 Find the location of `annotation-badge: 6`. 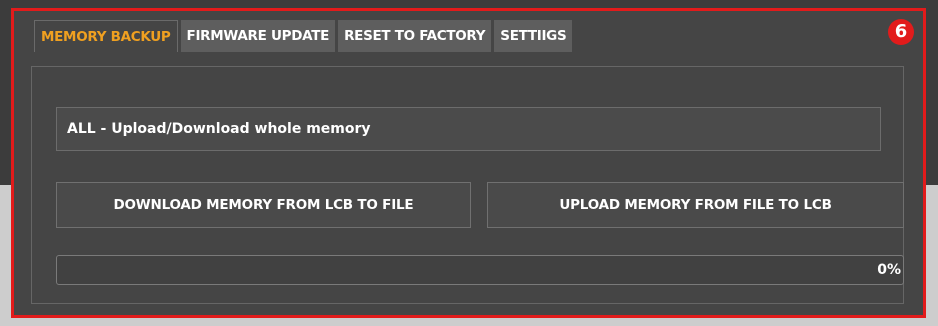

annotation-badge: 6 is located at coordinates (901, 32).